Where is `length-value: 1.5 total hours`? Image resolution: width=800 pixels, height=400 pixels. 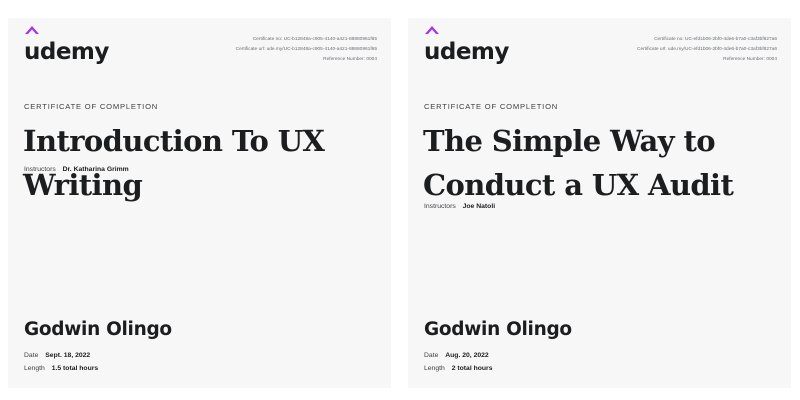 length-value: 1.5 total hours is located at coordinates (75, 368).